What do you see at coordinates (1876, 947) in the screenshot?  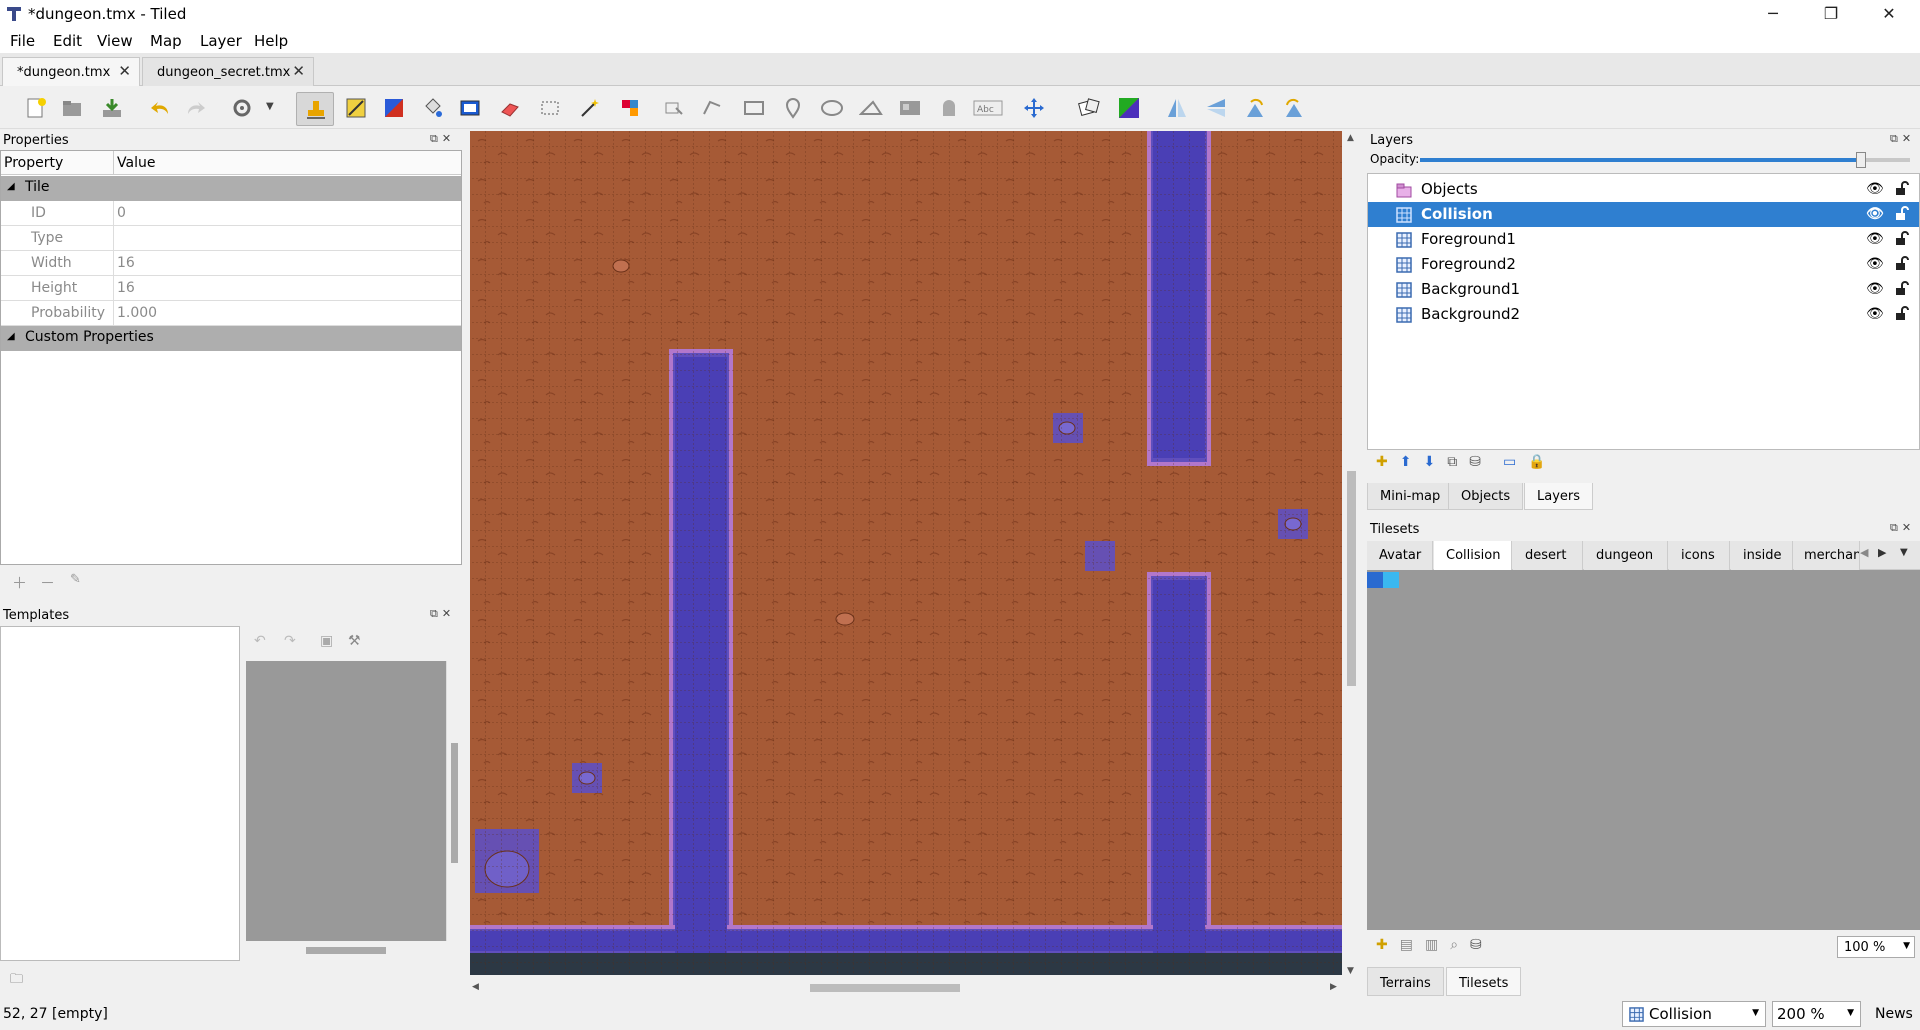 I see `tileset-zoom-combo: 100 % ▼` at bounding box center [1876, 947].